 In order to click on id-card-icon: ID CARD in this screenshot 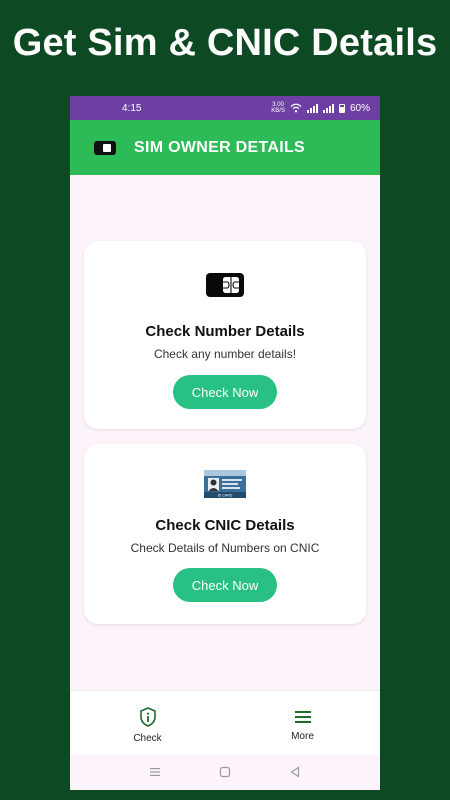, I will do `click(225, 484)`.